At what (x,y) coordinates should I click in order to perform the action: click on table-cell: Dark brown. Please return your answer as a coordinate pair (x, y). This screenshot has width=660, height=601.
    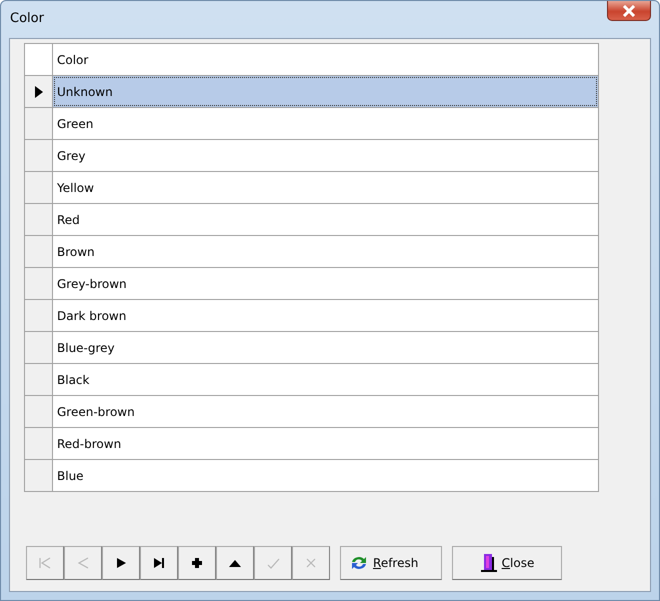
    Looking at the image, I should click on (325, 315).